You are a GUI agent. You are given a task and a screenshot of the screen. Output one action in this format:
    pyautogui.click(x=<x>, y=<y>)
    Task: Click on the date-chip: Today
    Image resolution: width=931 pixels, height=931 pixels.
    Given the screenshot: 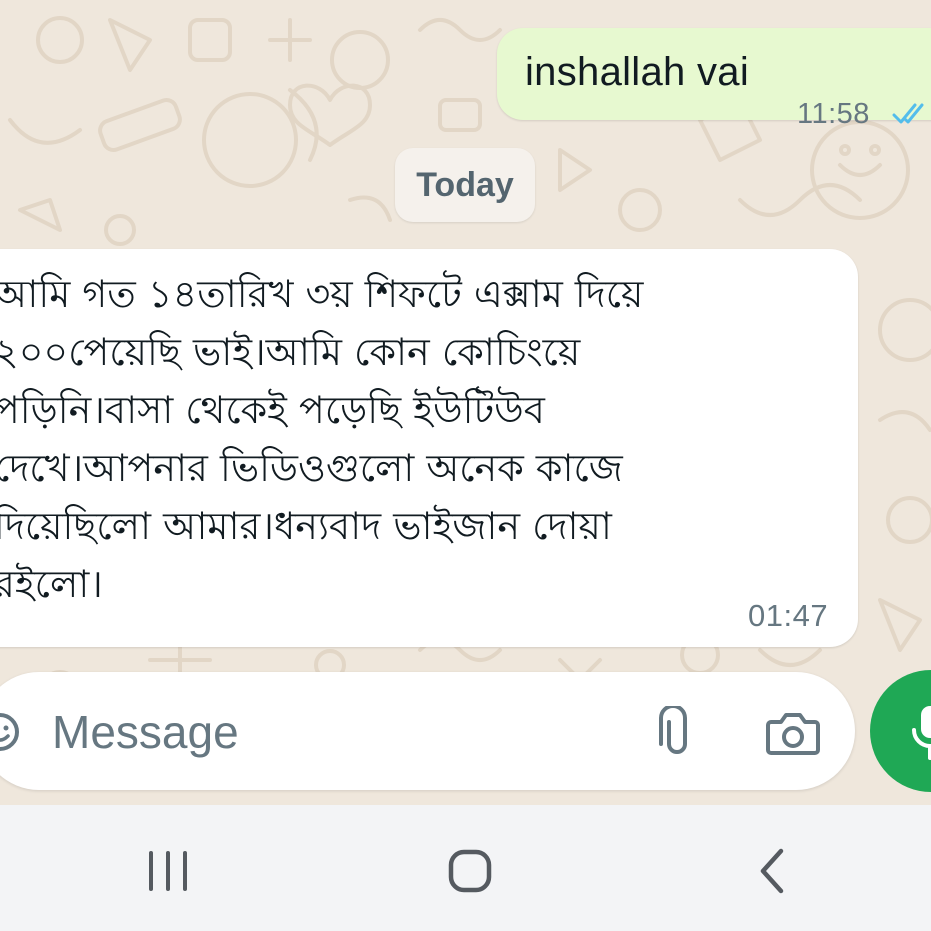 What is the action you would take?
    pyautogui.click(x=465, y=185)
    